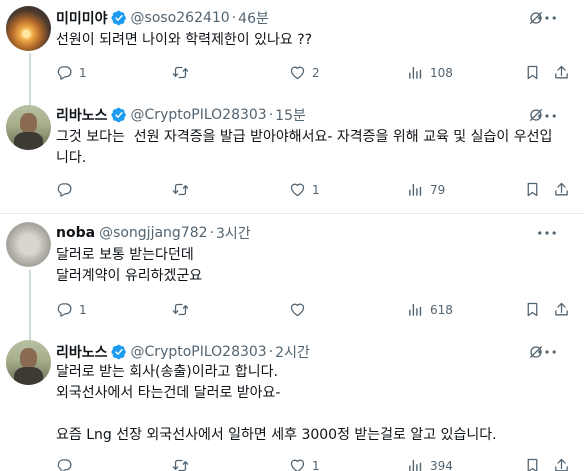 Image resolution: width=584 pixels, height=471 pixels. I want to click on timestamp: 3시간, so click(233, 233).